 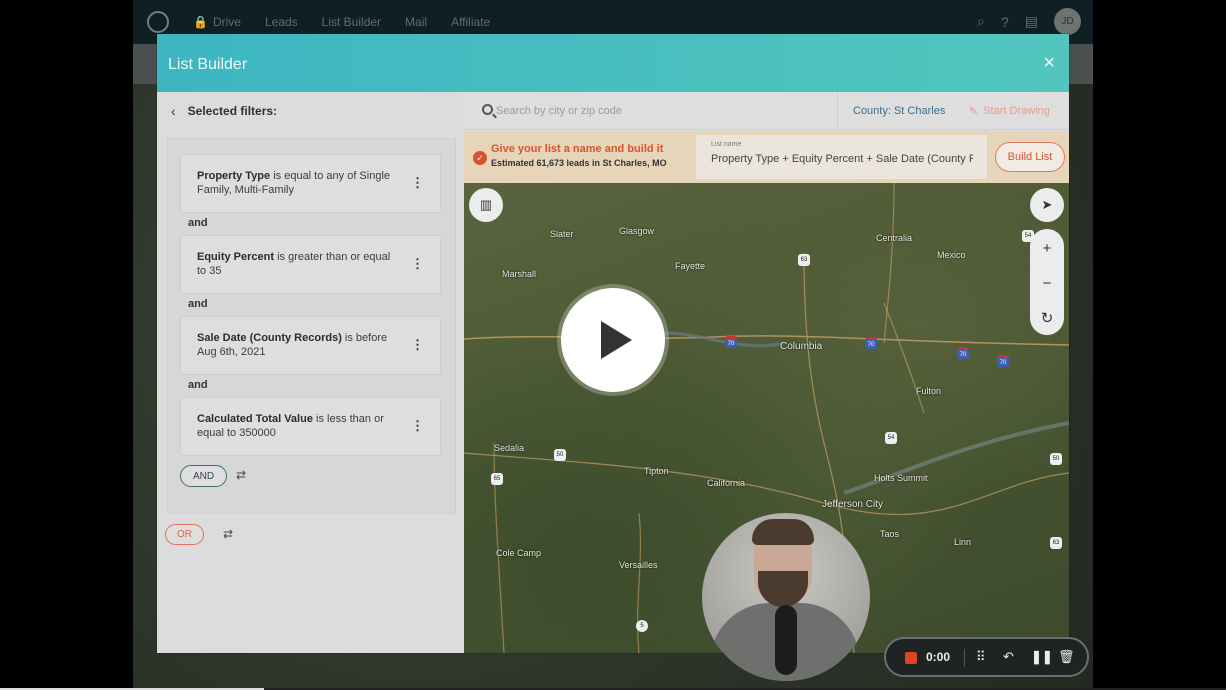 What do you see at coordinates (487, 109) in the screenshot?
I see `search-icon` at bounding box center [487, 109].